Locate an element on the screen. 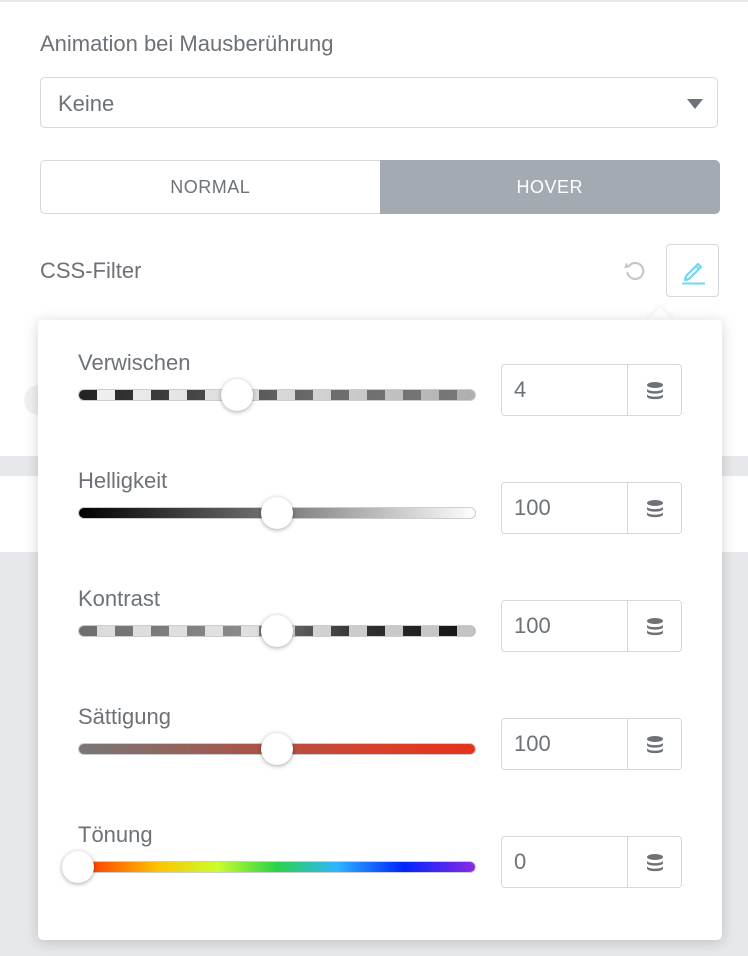  hue-slider-handle is located at coordinates (78, 867).